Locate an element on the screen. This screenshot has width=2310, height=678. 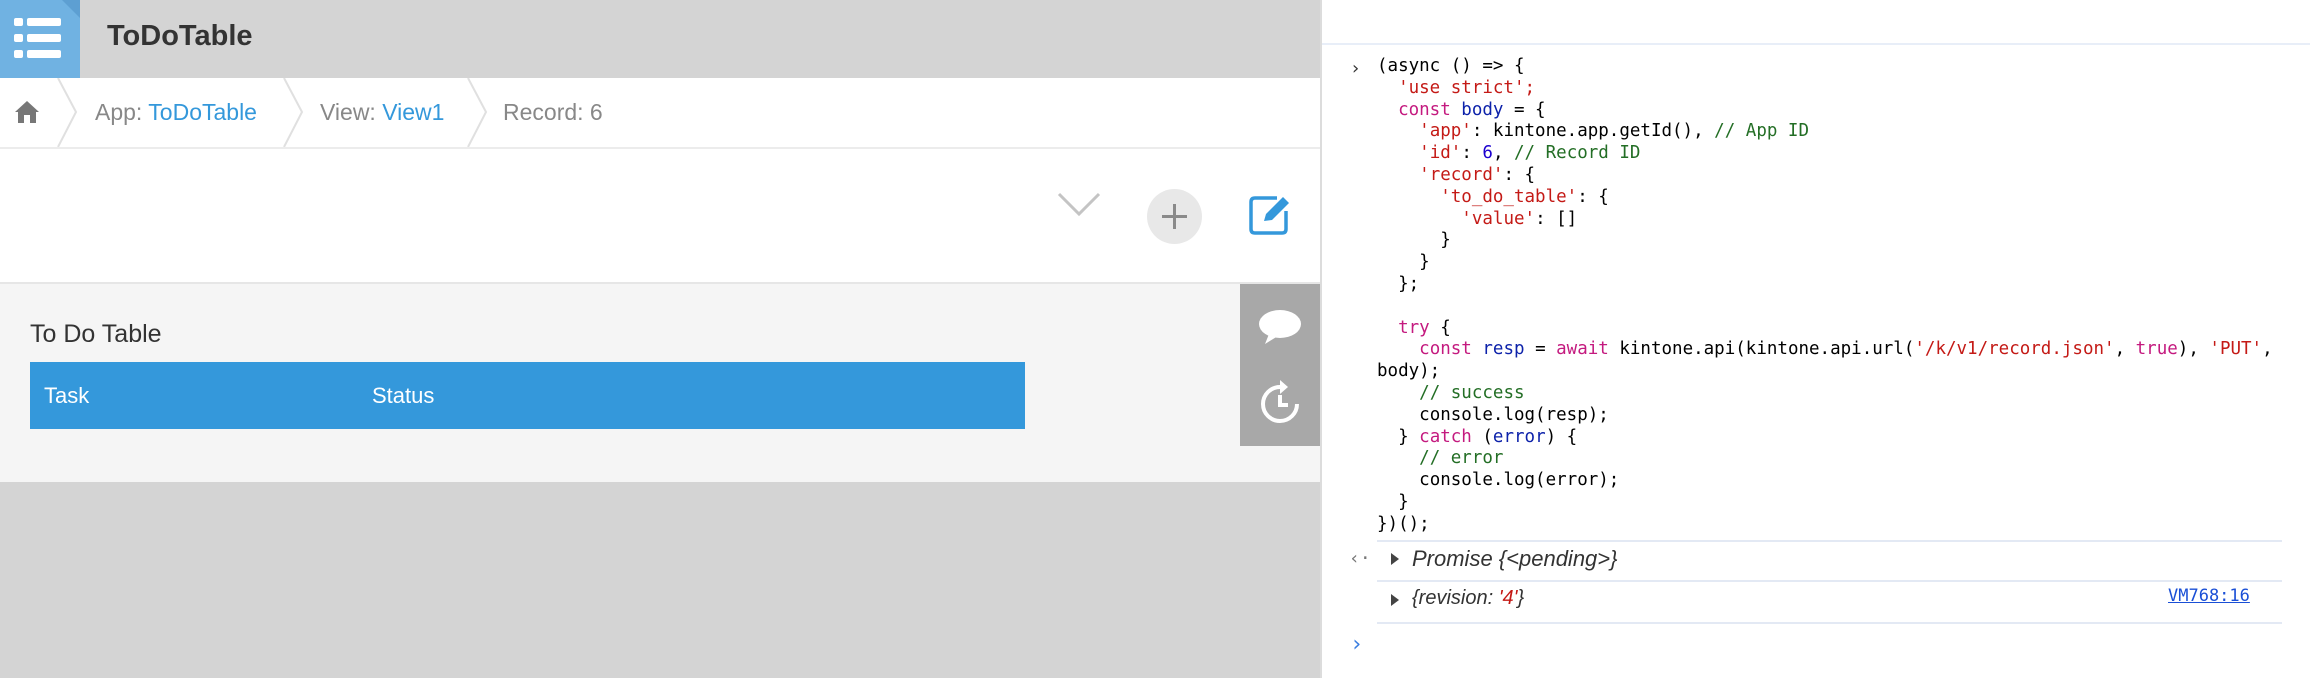
console-input-prompt-icon: › is located at coordinates (1356, 644).